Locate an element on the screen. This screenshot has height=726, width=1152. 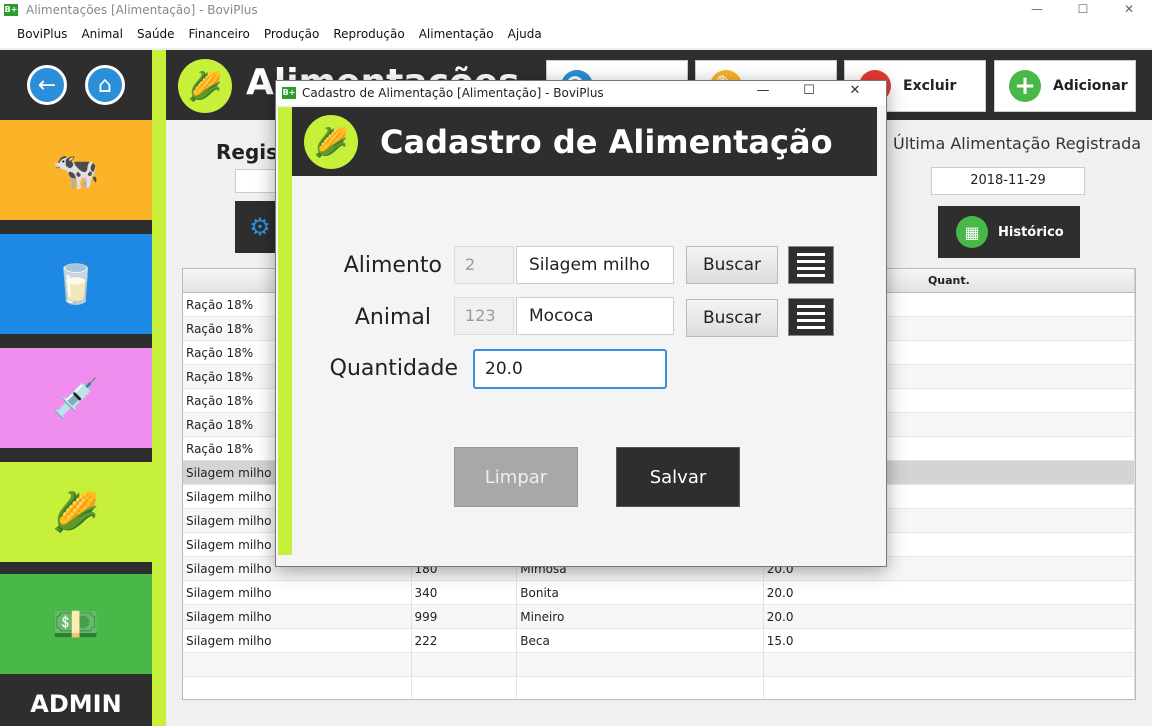
clear-button: Limpar is located at coordinates (516, 477).